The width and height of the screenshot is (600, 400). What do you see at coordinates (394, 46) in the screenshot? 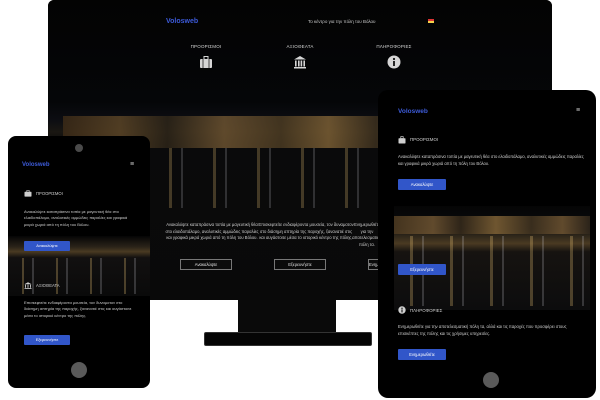
I see `nav-info-label: ΠΛΗΡΟΦΟΡΙΕΣ` at bounding box center [394, 46].